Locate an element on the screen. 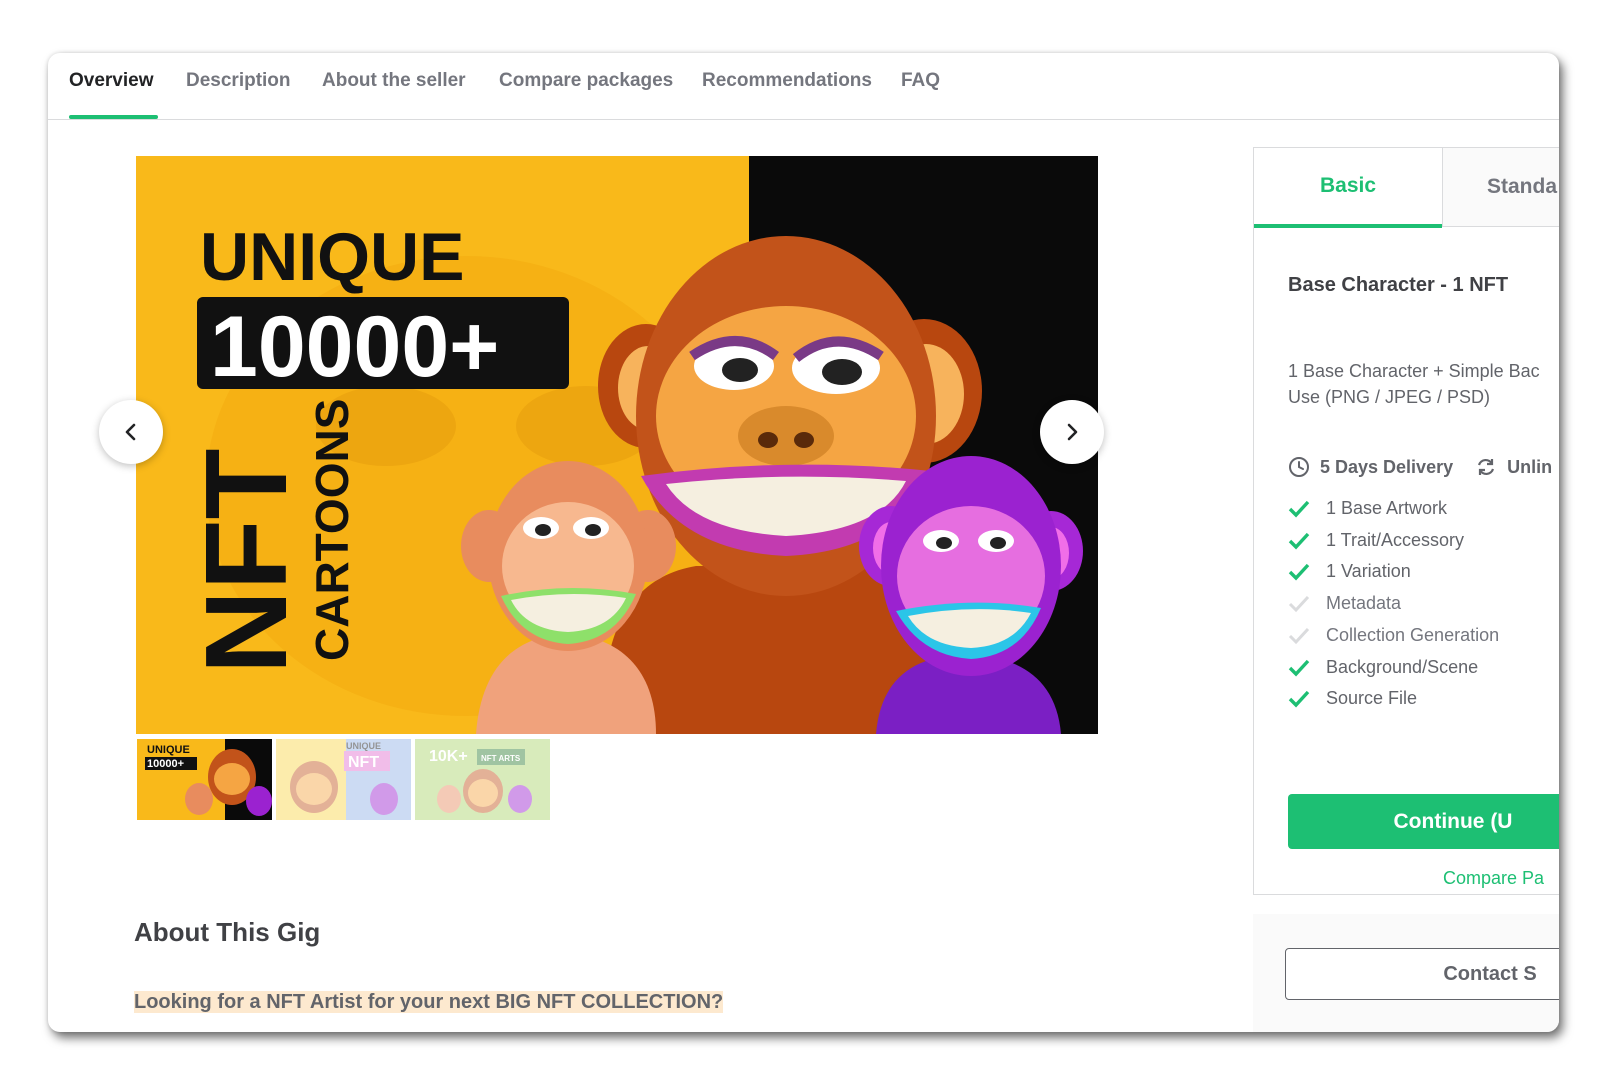 This screenshot has height=1080, width=1600. revisions-count: Unlin is located at coordinates (1530, 466).